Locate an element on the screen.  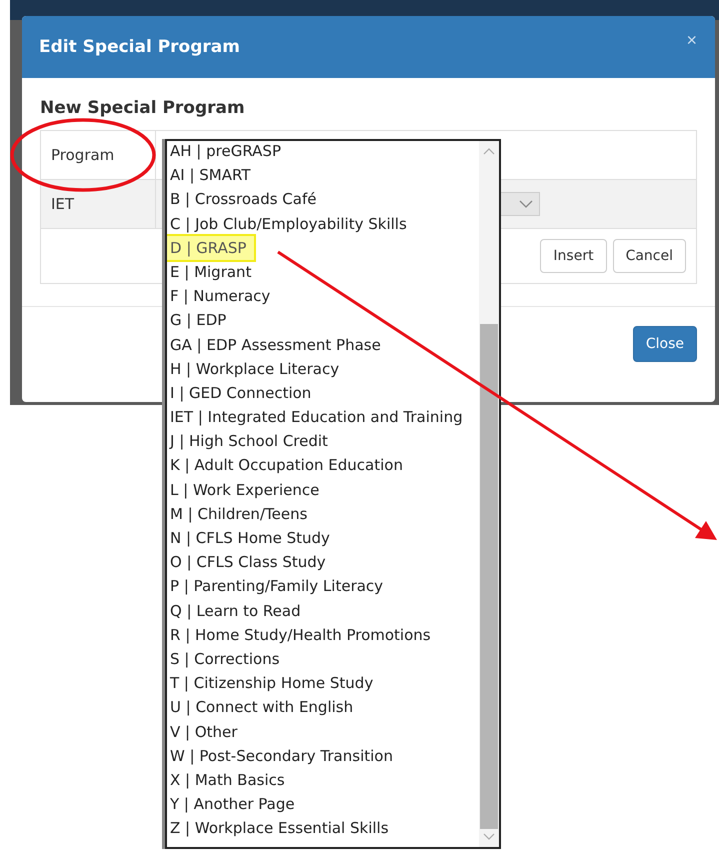
chevron-down-icon is located at coordinates (526, 204).